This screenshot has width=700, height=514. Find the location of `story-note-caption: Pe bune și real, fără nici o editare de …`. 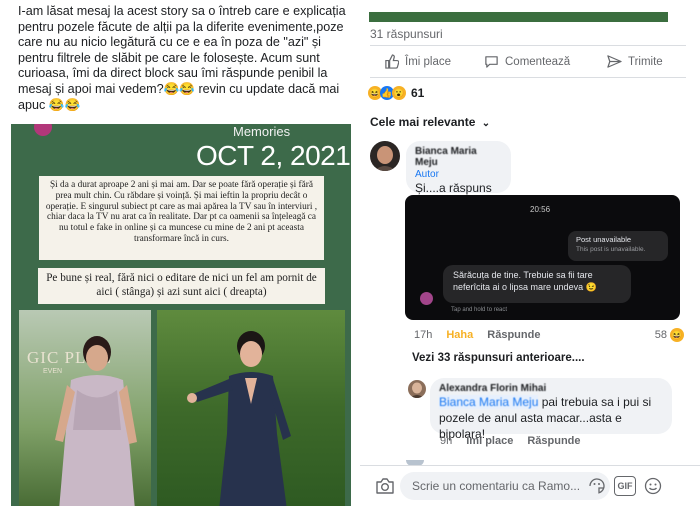

story-note-caption: Pe bune și real, fără nici o editare de … is located at coordinates (181, 286).